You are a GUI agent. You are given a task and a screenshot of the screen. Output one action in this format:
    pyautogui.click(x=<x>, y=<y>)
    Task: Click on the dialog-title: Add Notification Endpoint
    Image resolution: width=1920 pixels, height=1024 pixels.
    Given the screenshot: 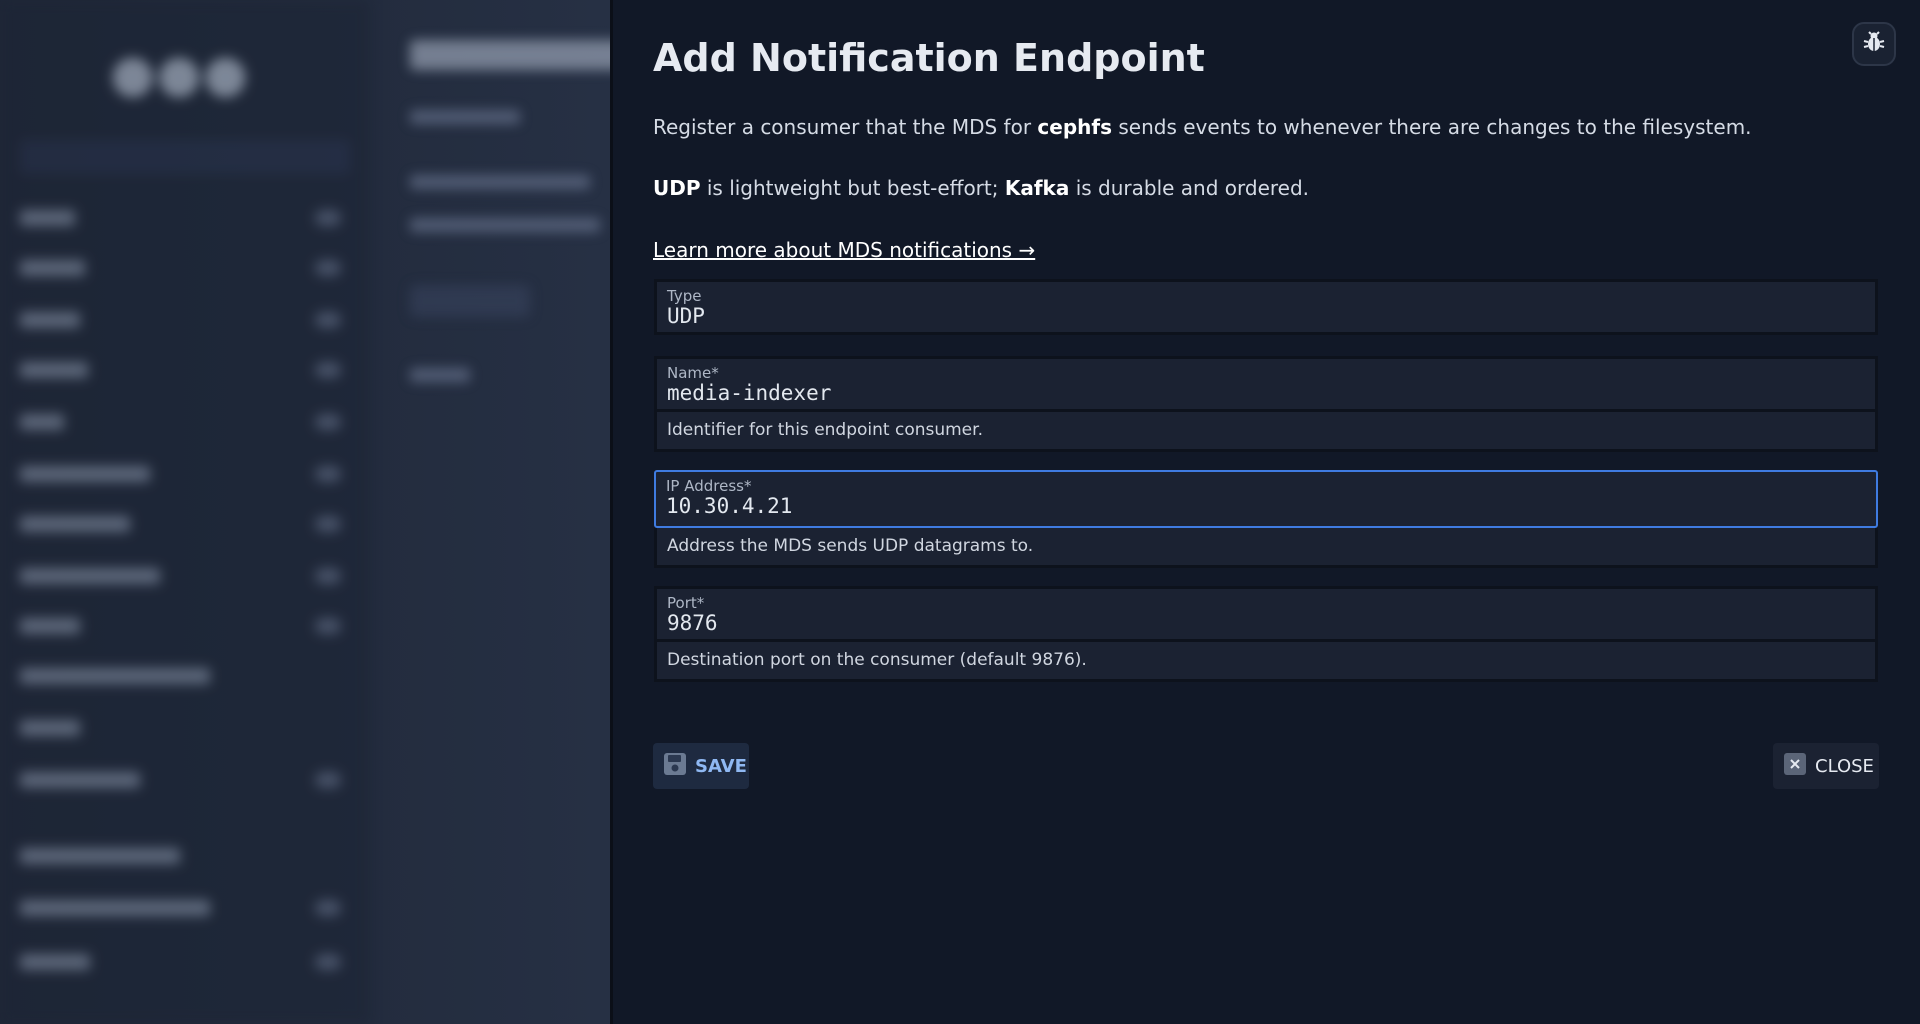 What is the action you would take?
    pyautogui.click(x=929, y=58)
    